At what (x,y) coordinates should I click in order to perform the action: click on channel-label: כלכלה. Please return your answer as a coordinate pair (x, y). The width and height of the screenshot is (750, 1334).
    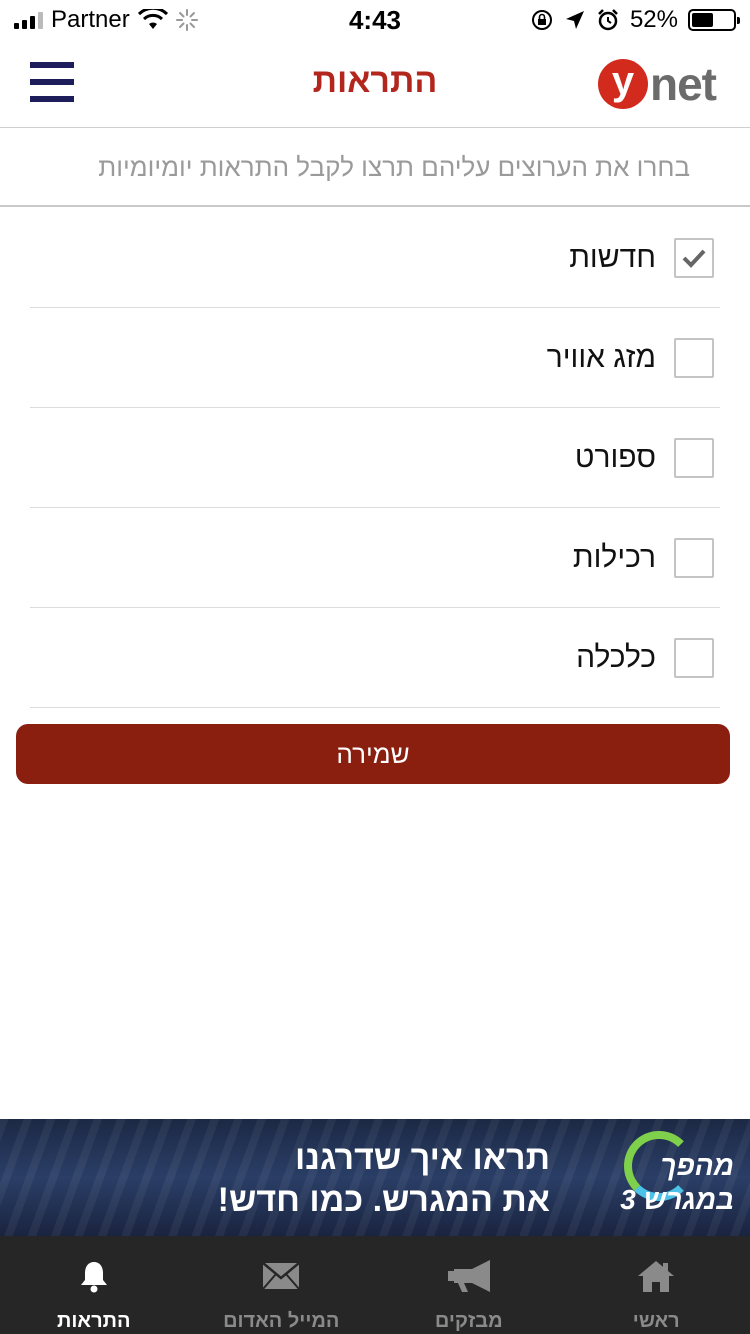
    Looking at the image, I should click on (616, 657).